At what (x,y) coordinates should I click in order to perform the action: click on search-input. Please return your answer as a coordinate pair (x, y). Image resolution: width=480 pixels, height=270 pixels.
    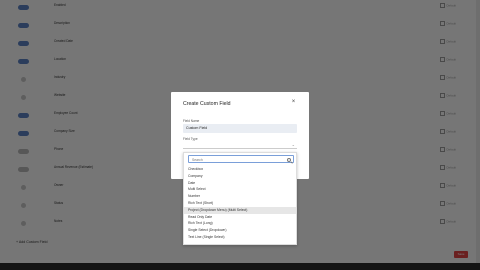
    Looking at the image, I should click on (237, 159).